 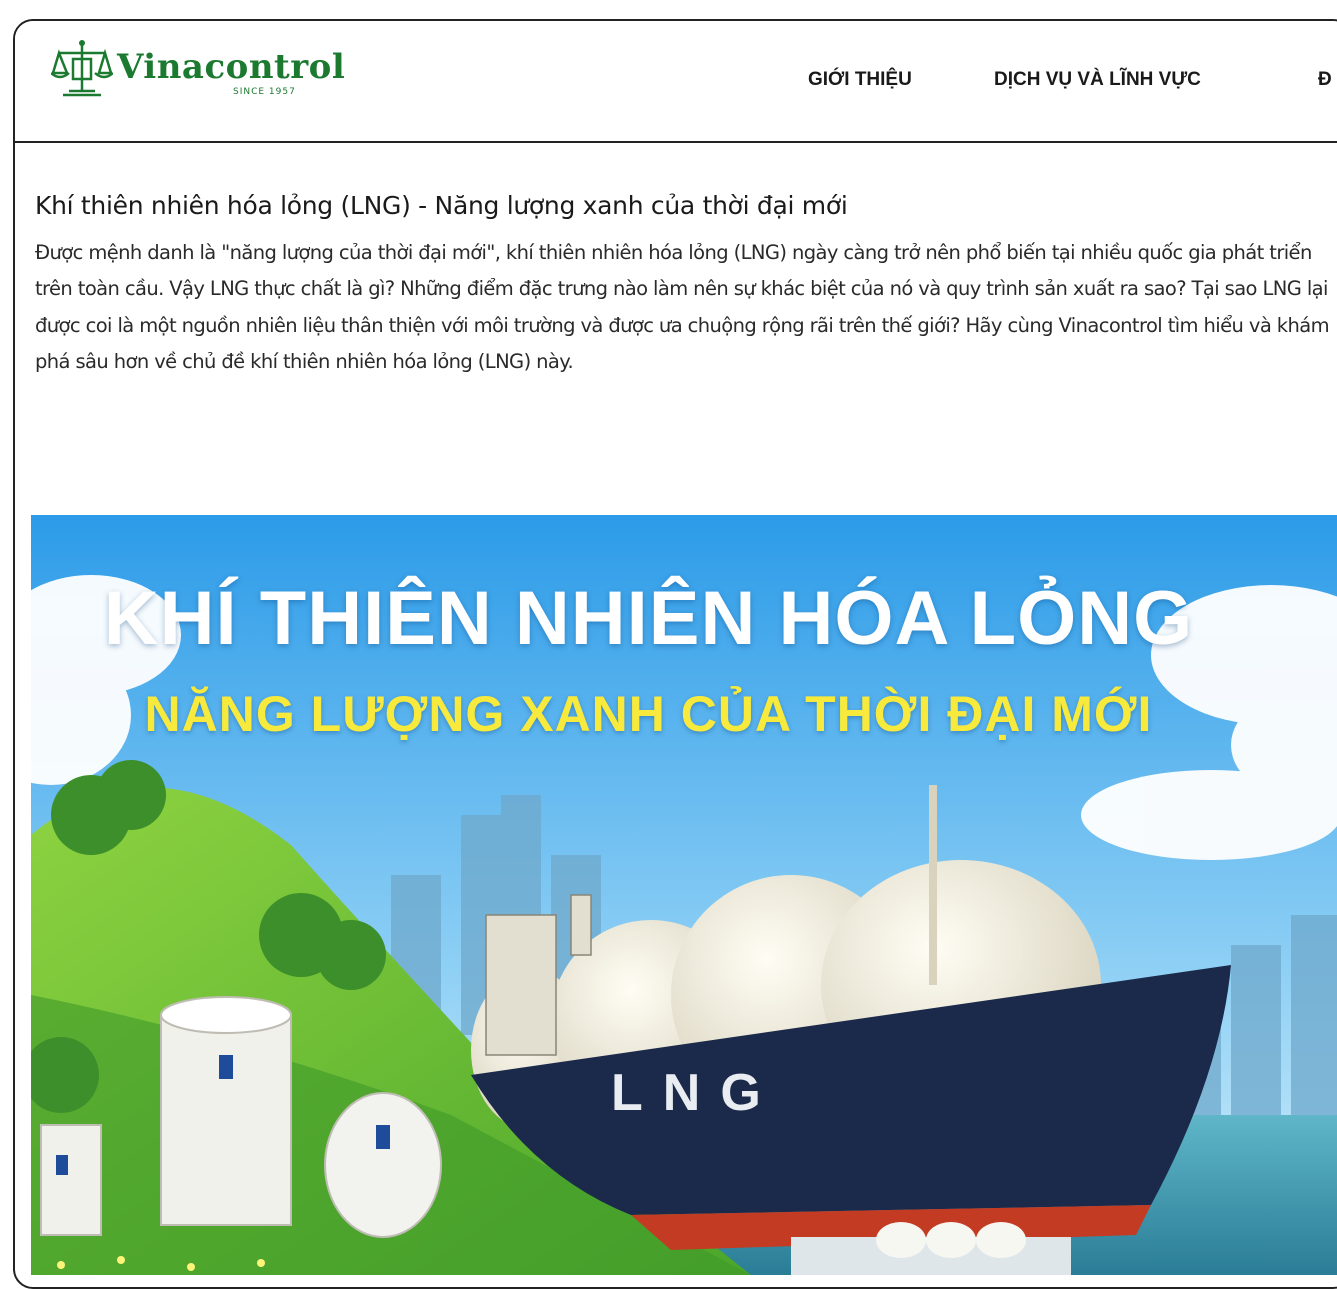 I want to click on storage-tank-sphere, so click(x=383, y=1165).